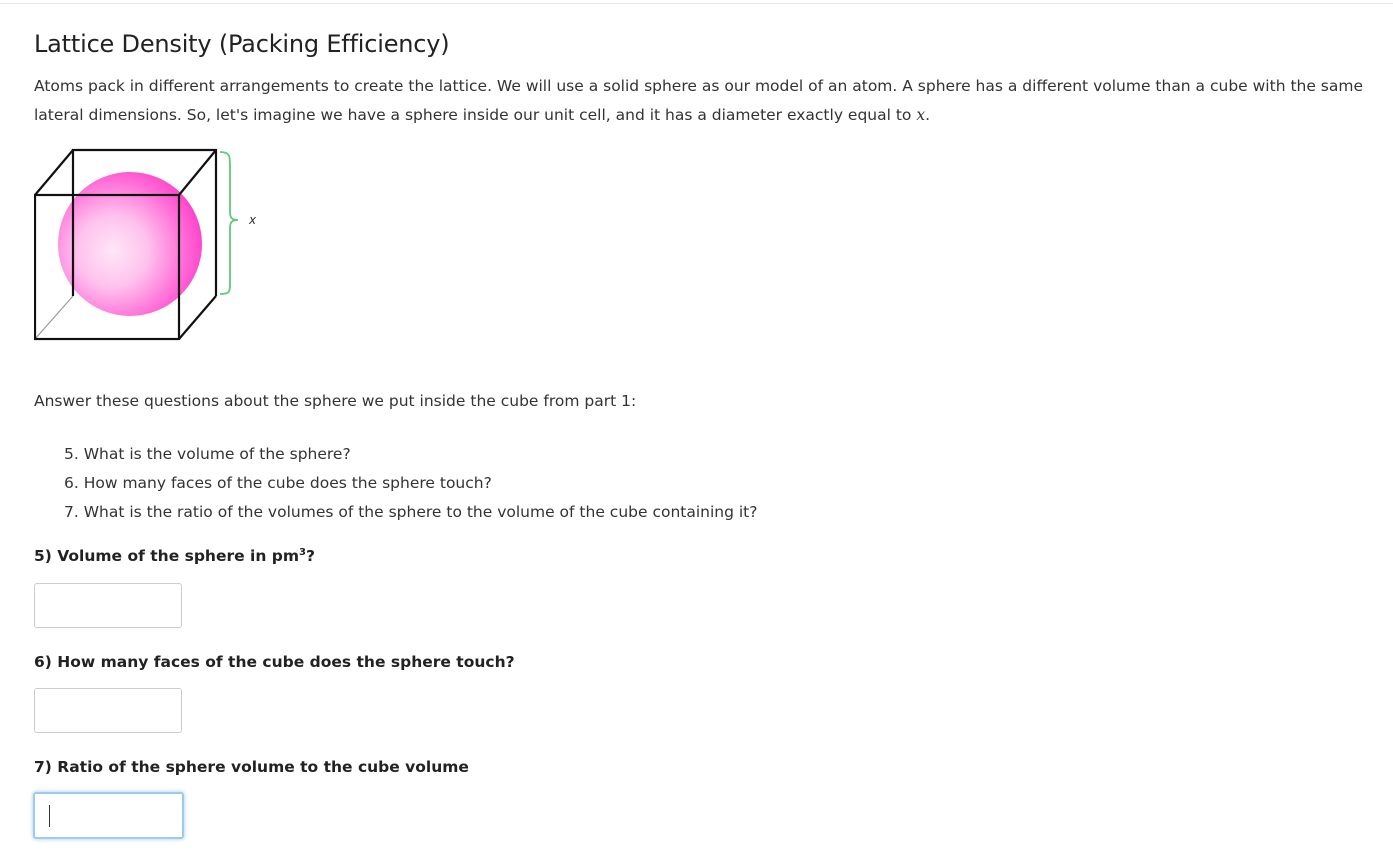 This screenshot has width=1393, height=858. What do you see at coordinates (921, 115) in the screenshot?
I see `intro-variable: x` at bounding box center [921, 115].